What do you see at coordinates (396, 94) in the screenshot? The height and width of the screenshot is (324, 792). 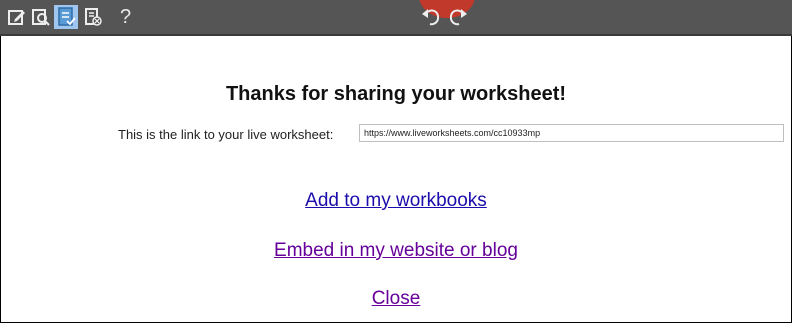 I see `dialog-title: Thanks for sharing your worksheet!` at bounding box center [396, 94].